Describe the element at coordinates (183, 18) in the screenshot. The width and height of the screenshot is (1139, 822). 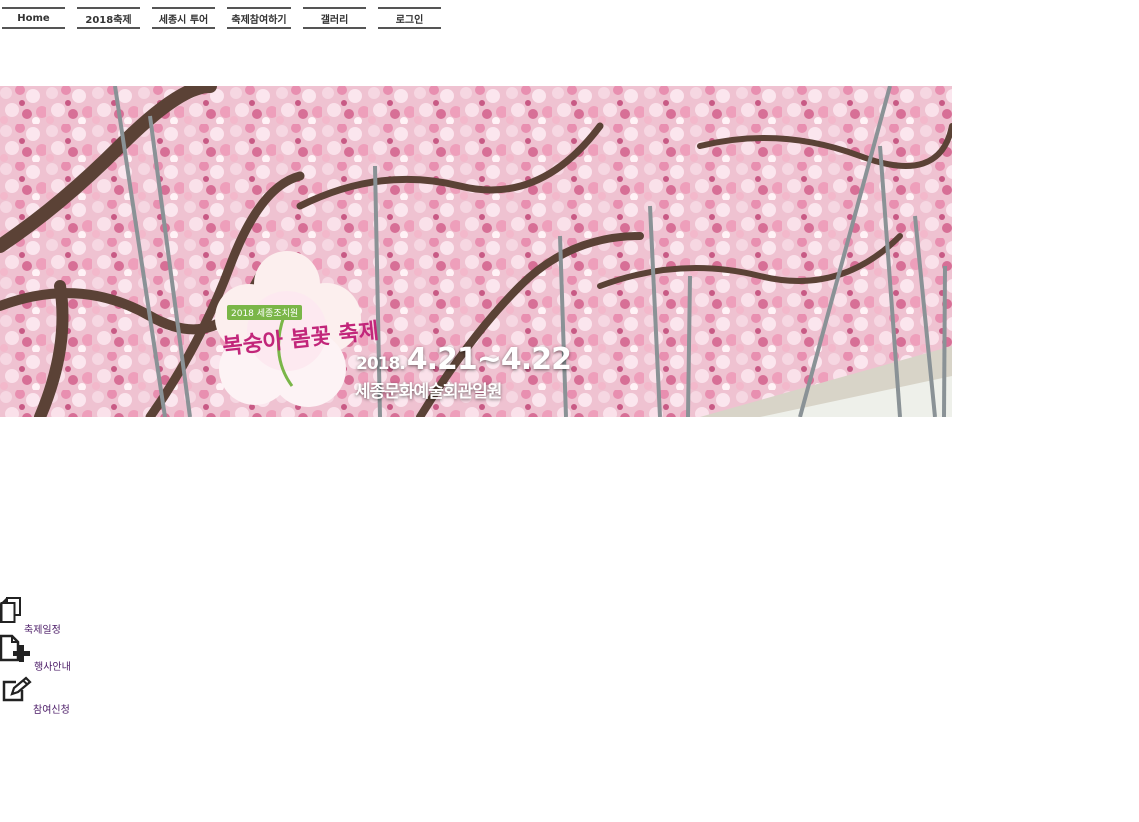
I see `nav-sejong-tour: 세종시 투어` at that location.